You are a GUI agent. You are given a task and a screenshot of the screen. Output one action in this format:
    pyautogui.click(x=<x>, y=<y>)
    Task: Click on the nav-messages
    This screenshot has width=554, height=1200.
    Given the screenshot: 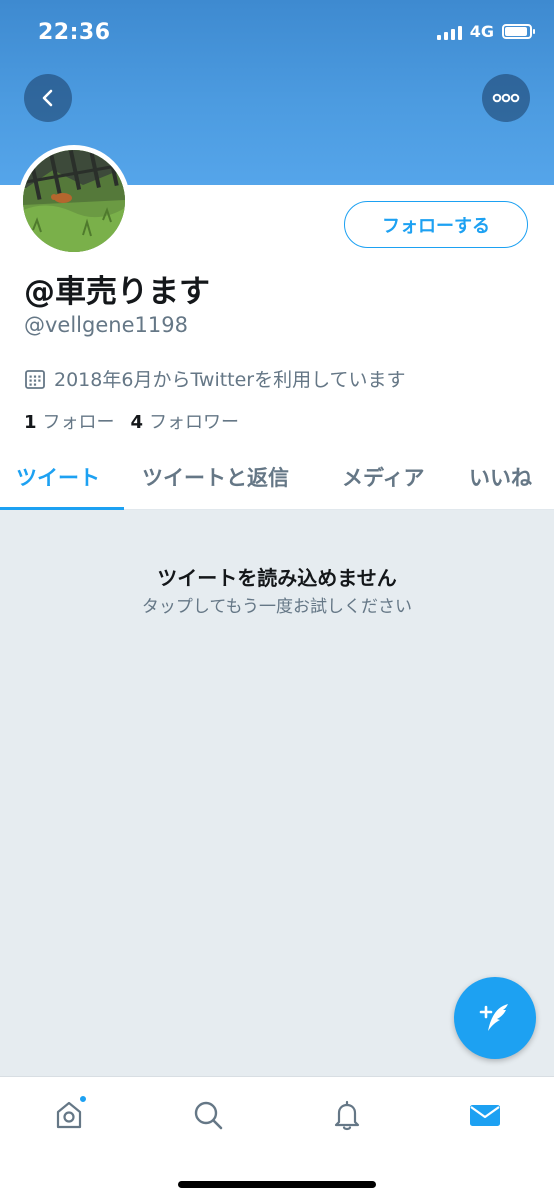 What is the action you would take?
    pyautogui.click(x=485, y=1115)
    